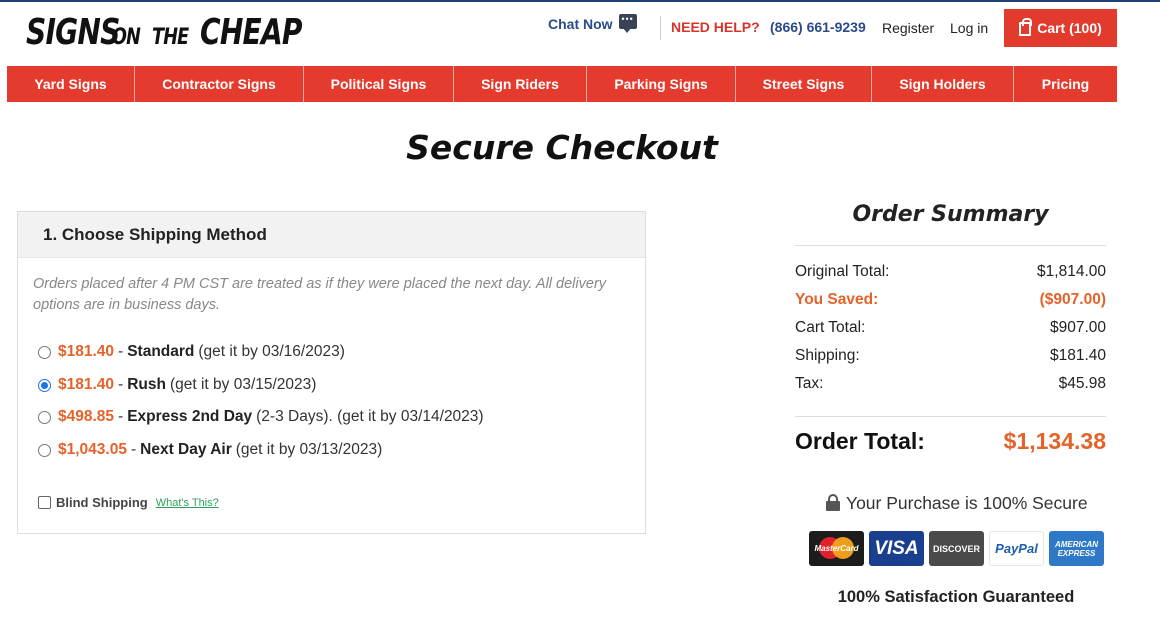 Image resolution: width=1160 pixels, height=636 pixels. I want to click on logo-word: CHEAP, so click(251, 32).